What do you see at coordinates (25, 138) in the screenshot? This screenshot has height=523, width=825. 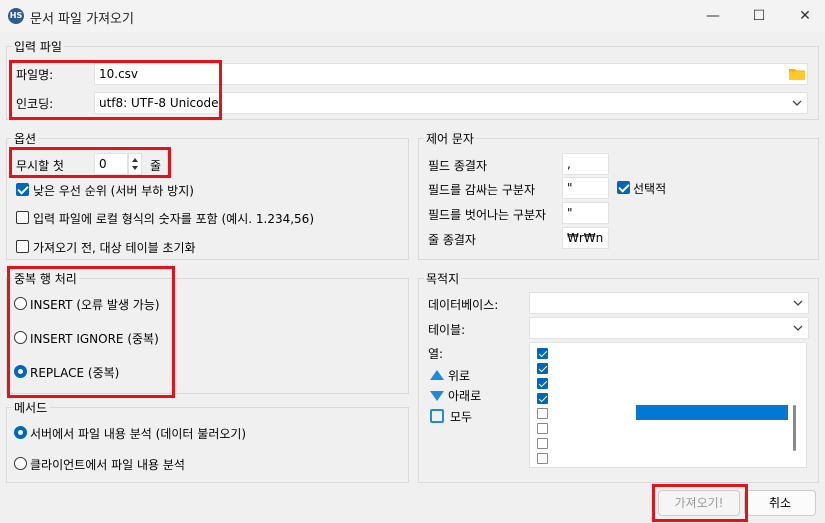 I see `options-group-label: 옵션` at bounding box center [25, 138].